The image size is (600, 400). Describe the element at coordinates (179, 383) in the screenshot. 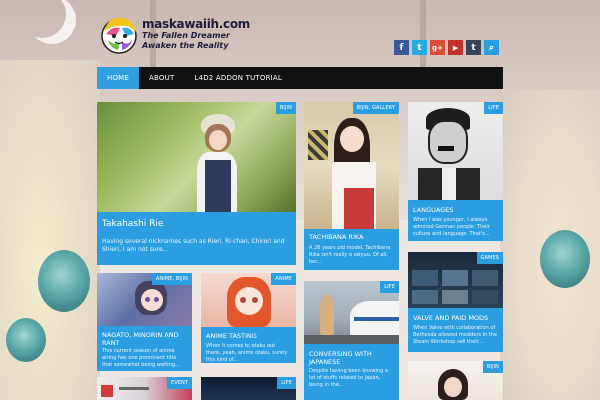

I see `post-category-tag: EVENT` at that location.